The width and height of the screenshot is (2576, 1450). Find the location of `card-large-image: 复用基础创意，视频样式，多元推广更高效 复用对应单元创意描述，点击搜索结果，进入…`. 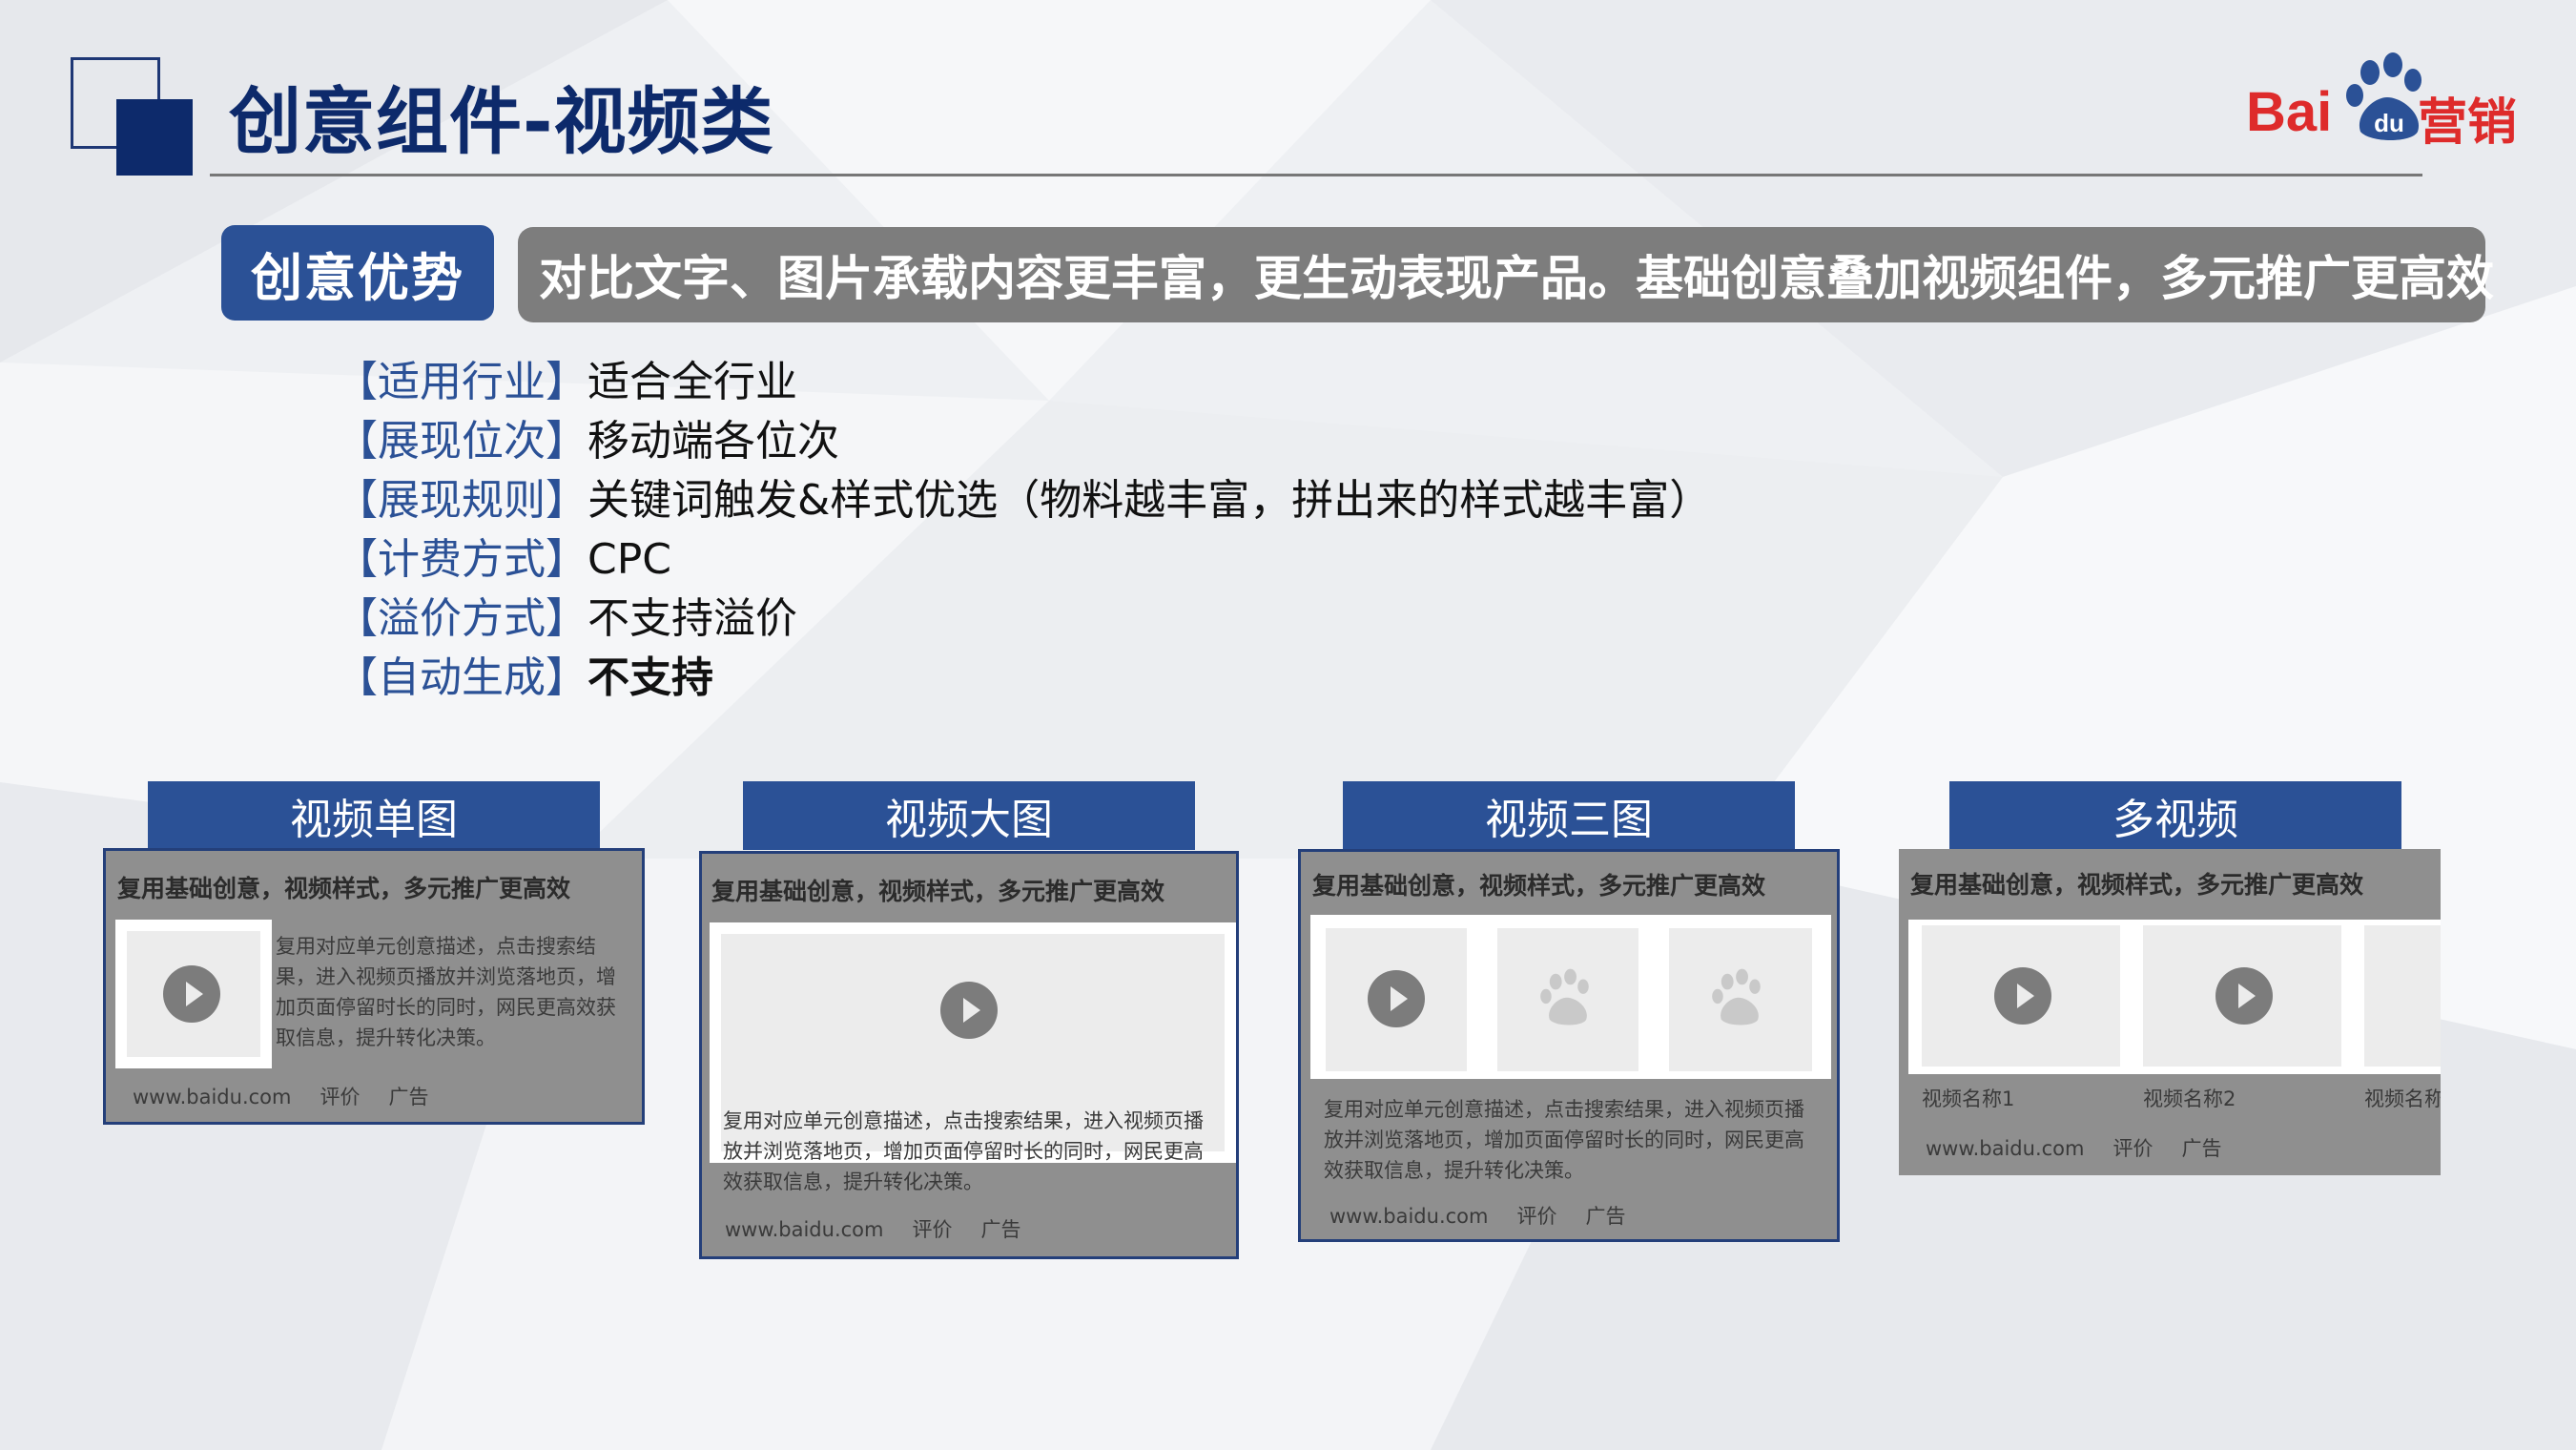

card-large-image: 复用基础创意，视频样式，多元推广更高效 复用对应单元创意描述，点击搜索结果，进入… is located at coordinates (969, 1055).